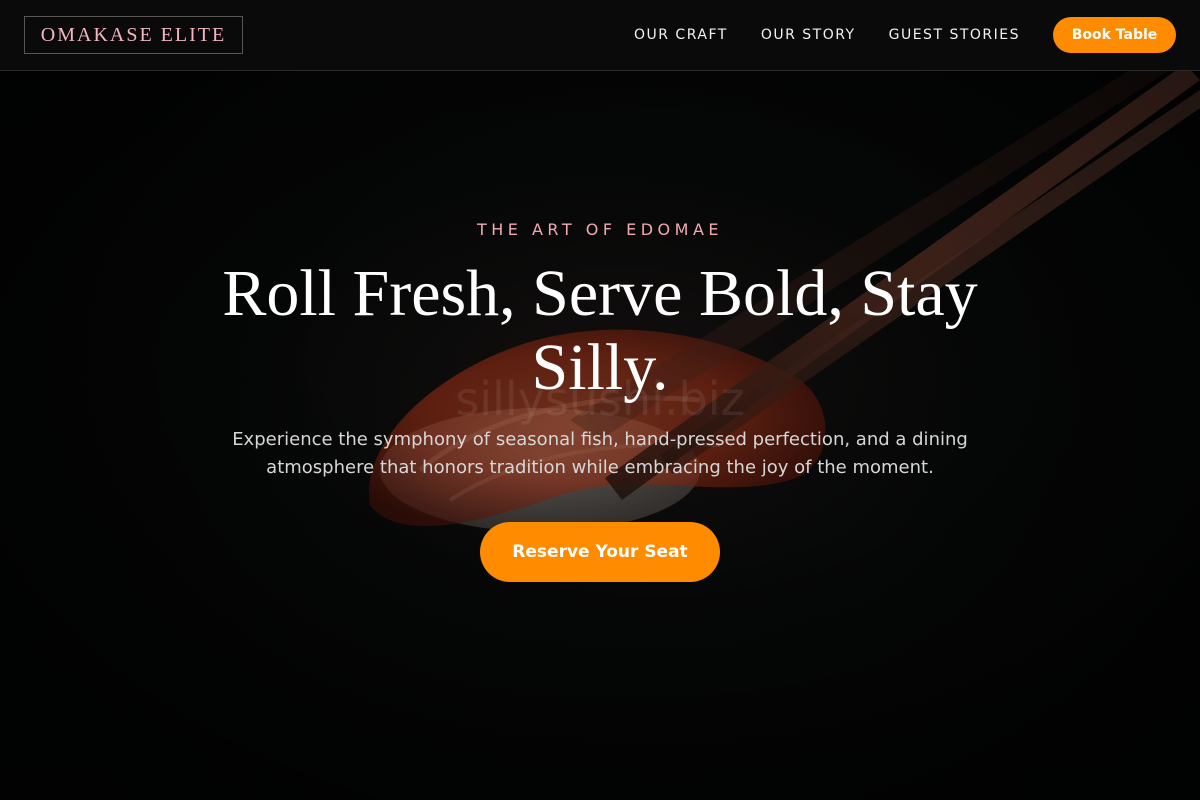 The width and height of the screenshot is (1200, 800). I want to click on hero-headline: Roll Fresh, Serve Bold, Stay Silly., so click(600, 330).